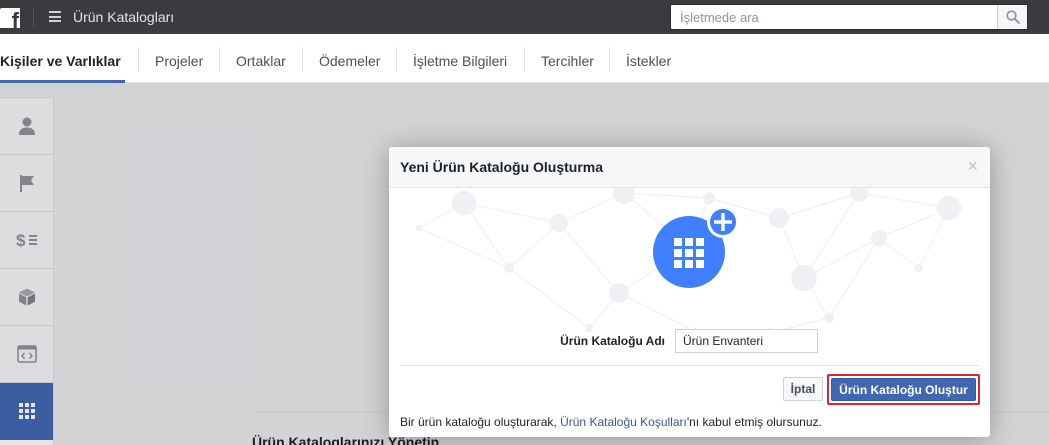  I want to click on search-icon, so click(1013, 17).